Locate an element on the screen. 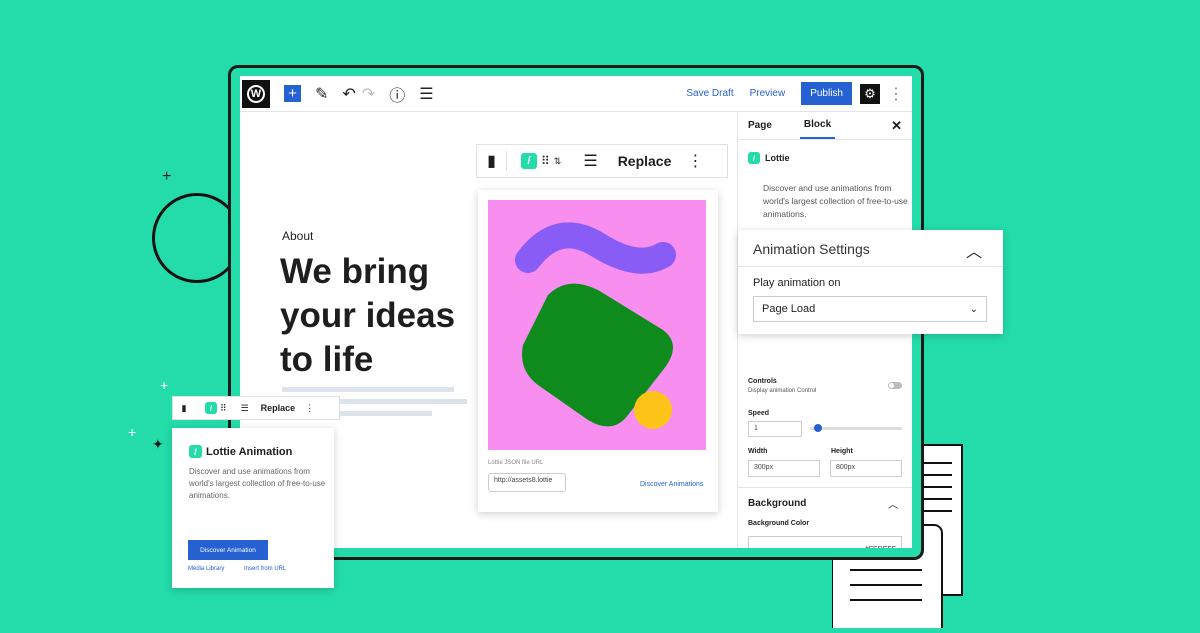  width-input: 300px is located at coordinates (784, 468).